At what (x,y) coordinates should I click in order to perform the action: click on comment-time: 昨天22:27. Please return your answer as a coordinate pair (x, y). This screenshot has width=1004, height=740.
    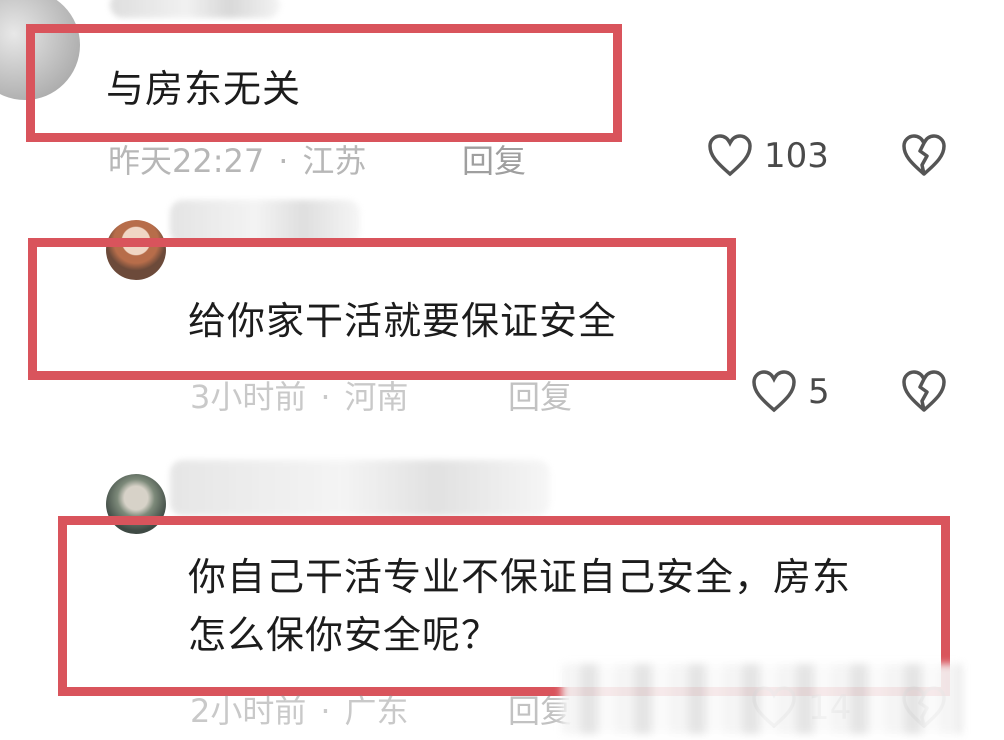
    Looking at the image, I should click on (186, 161).